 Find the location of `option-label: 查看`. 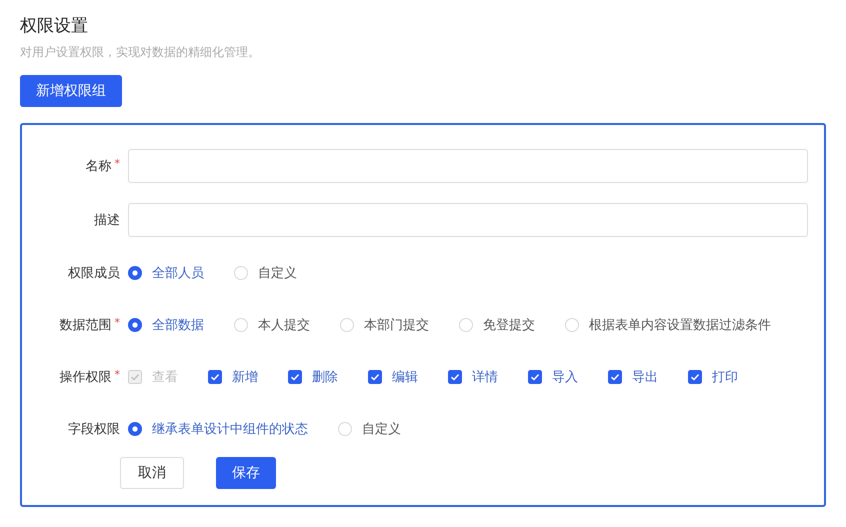

option-label: 查看 is located at coordinates (165, 377).